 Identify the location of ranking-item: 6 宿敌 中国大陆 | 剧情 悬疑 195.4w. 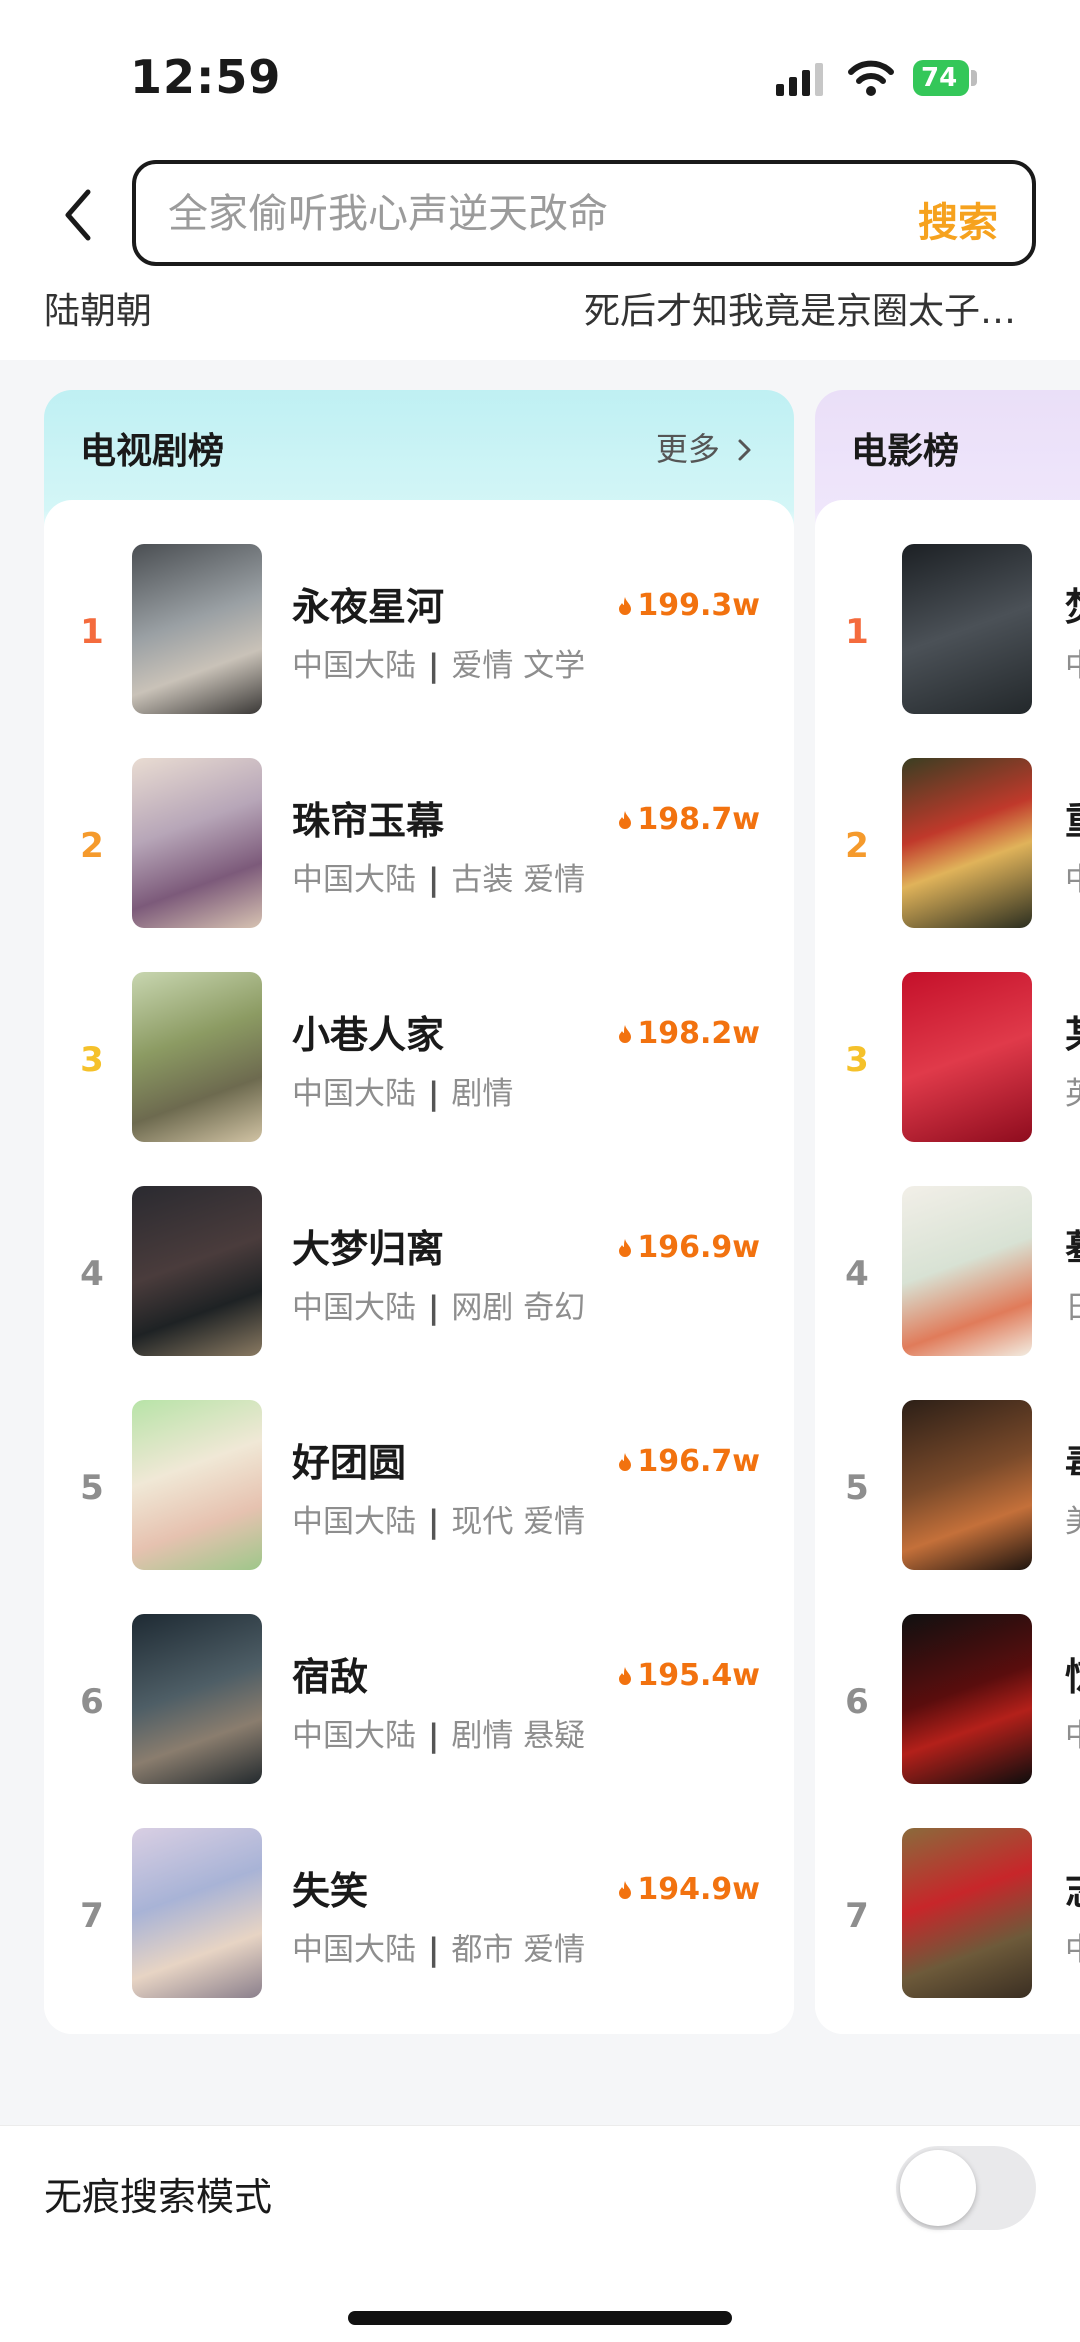
(419, 1721).